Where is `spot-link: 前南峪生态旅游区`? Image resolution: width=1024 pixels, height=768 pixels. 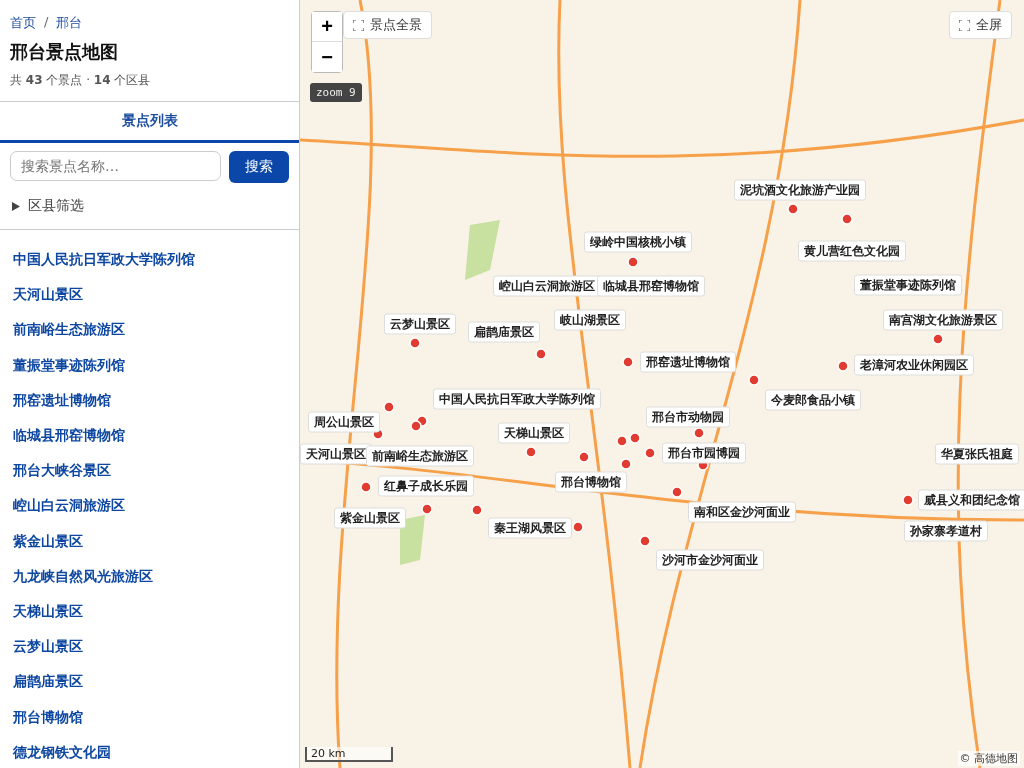 spot-link: 前南峪生态旅游区 is located at coordinates (149, 330).